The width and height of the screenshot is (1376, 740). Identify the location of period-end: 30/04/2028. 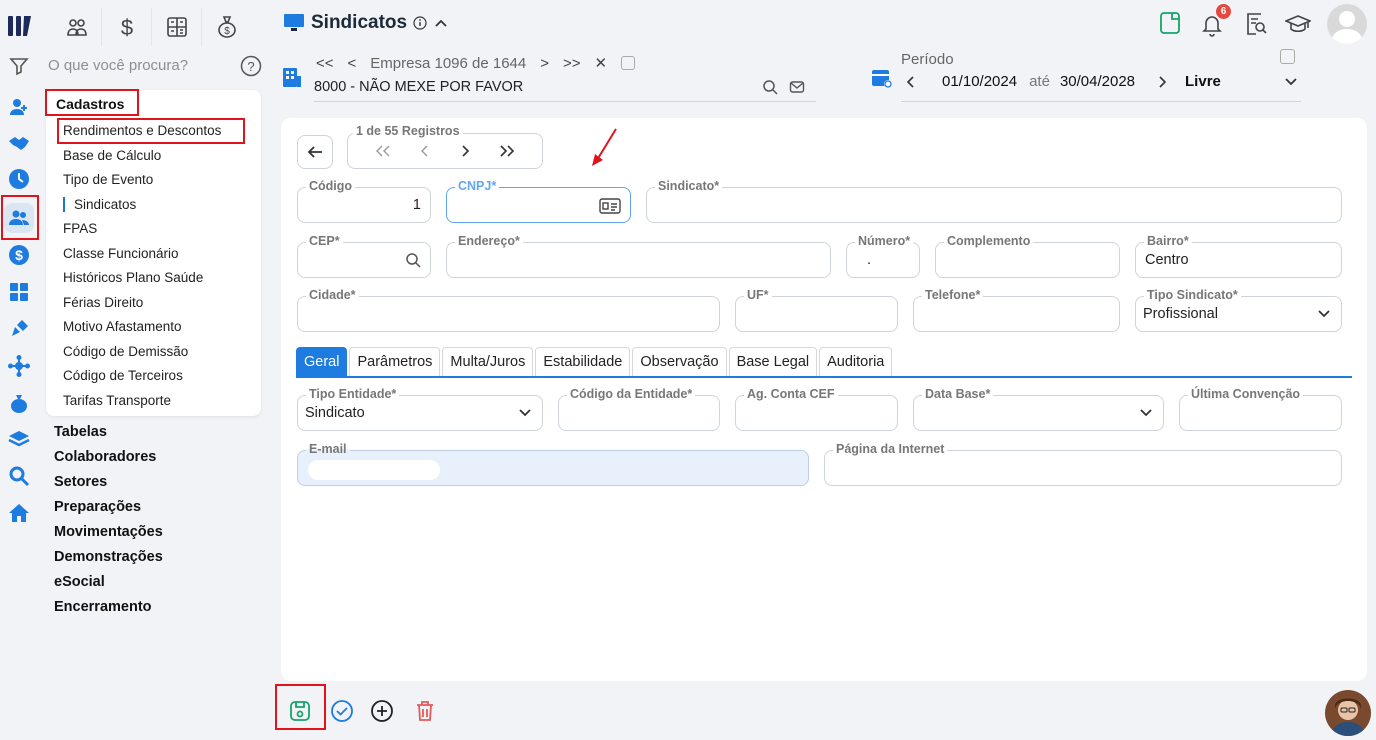
(1097, 81).